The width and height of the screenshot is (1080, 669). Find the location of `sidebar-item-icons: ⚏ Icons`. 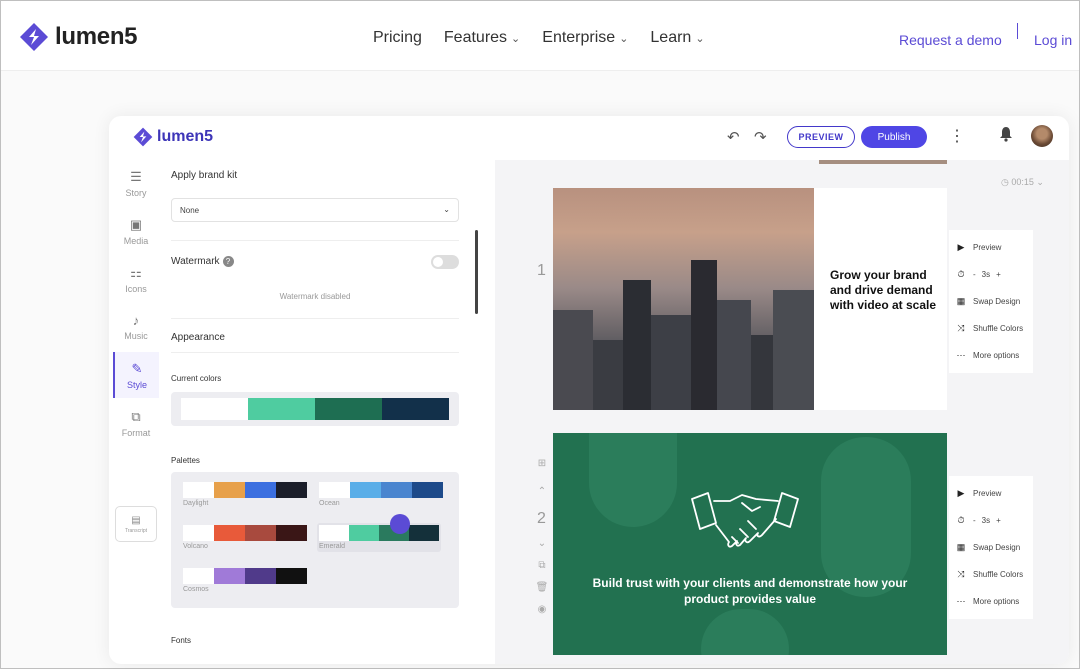

sidebar-item-icons: ⚏ Icons is located at coordinates (136, 279).